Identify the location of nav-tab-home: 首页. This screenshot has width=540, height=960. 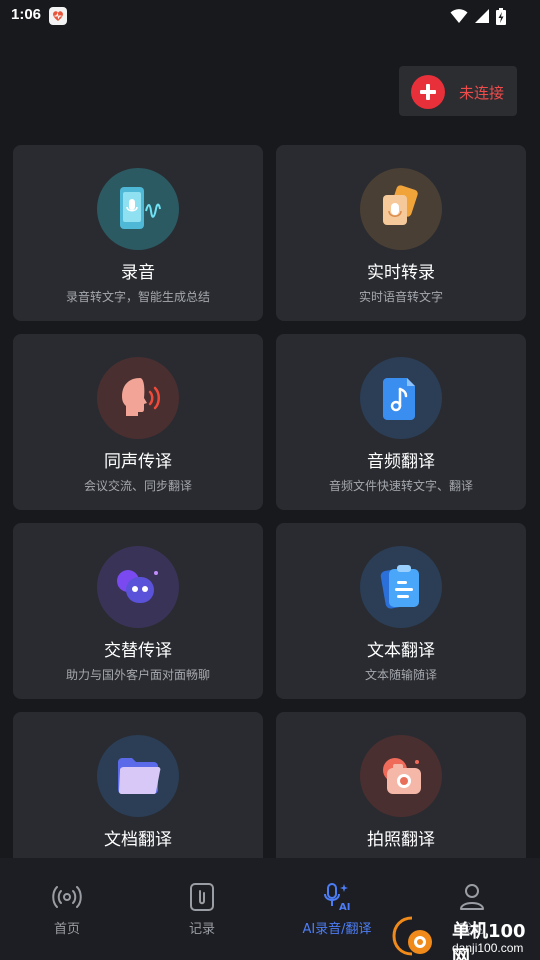
(67, 912).